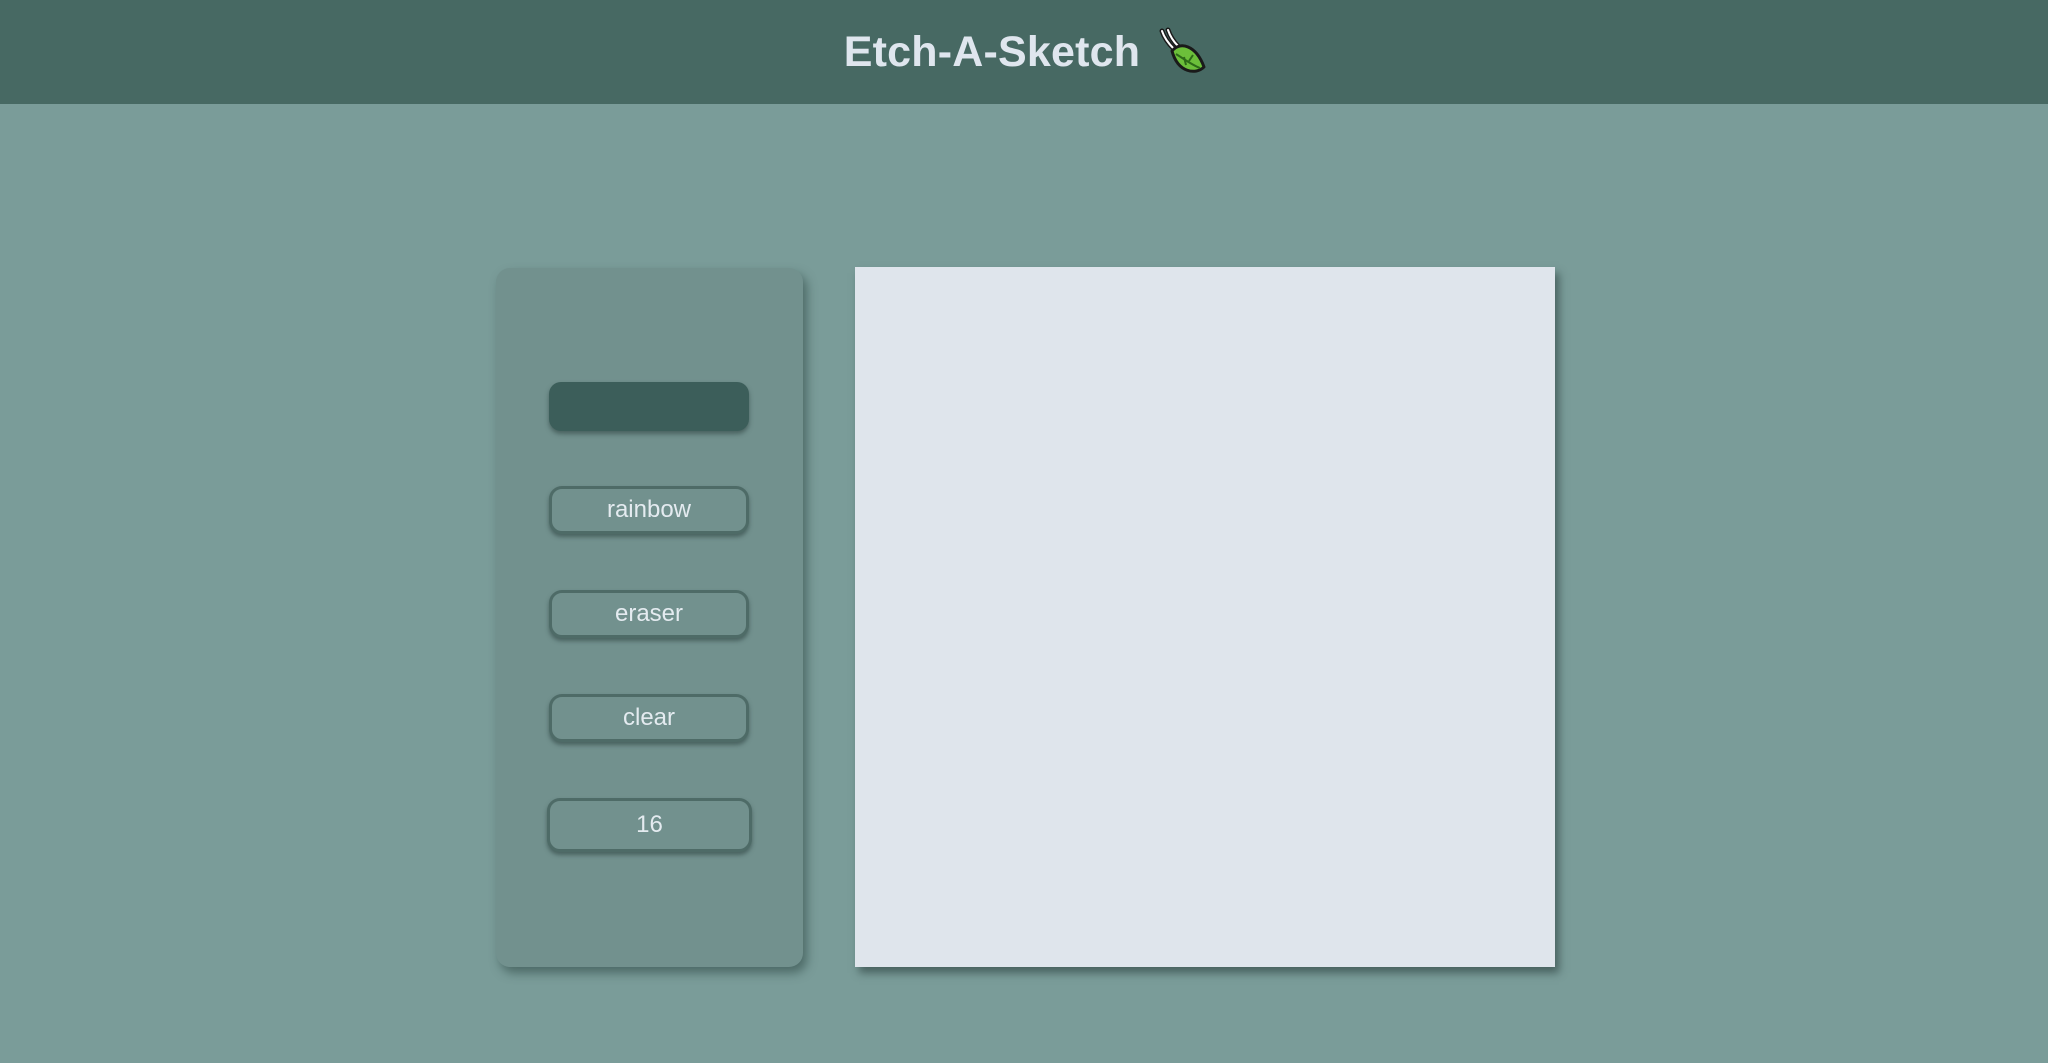  I want to click on title-group: Etch-A-Sketch, so click(1026, 52).